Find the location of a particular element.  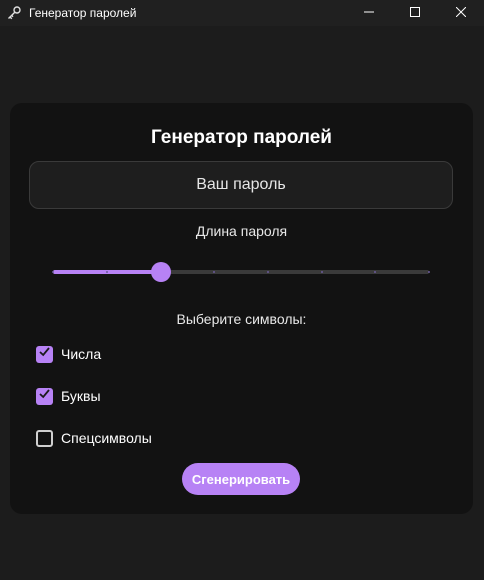

numbers-checkbox is located at coordinates (44, 354).